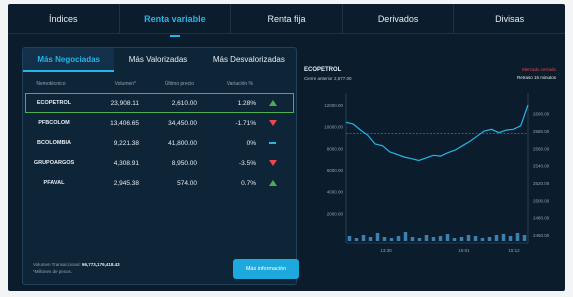 This screenshot has width=573, height=297. Describe the element at coordinates (124, 103) in the screenshot. I see `row-volume: 23,908.11` at that location.